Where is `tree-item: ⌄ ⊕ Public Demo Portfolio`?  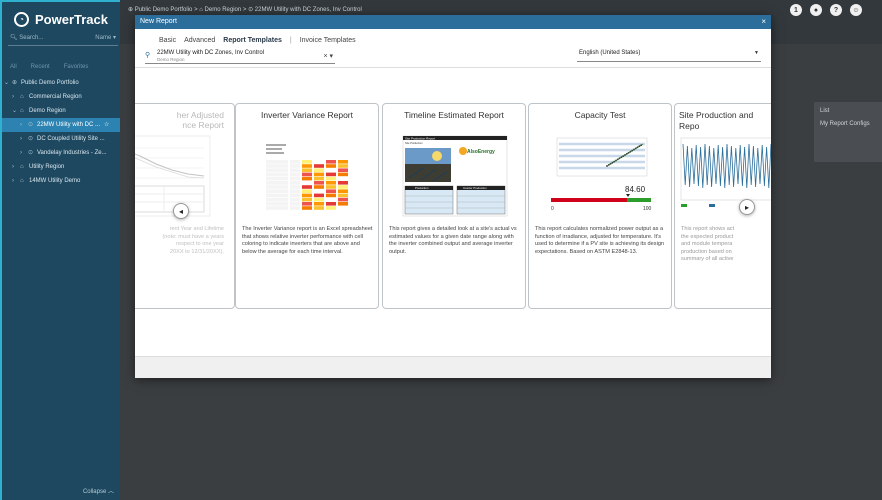 tree-item: ⌄ ⊕ Public Demo Portfolio is located at coordinates (61, 83).